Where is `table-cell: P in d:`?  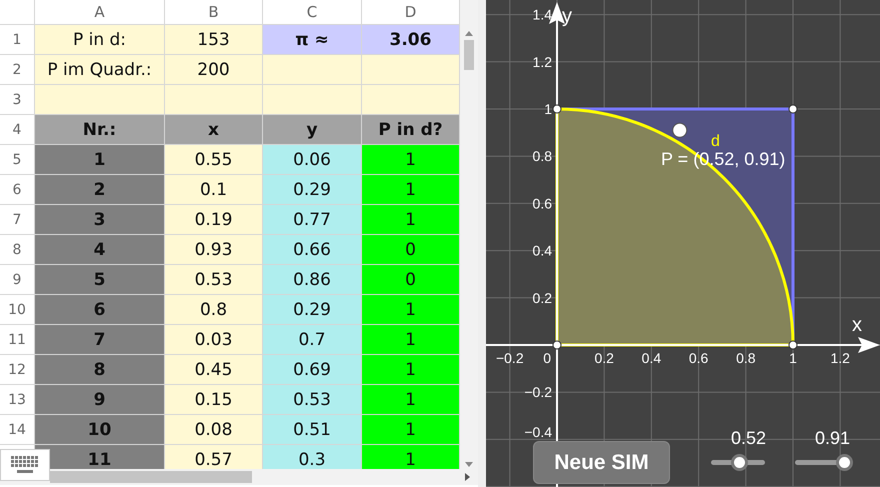 table-cell: P in d: is located at coordinates (100, 40).